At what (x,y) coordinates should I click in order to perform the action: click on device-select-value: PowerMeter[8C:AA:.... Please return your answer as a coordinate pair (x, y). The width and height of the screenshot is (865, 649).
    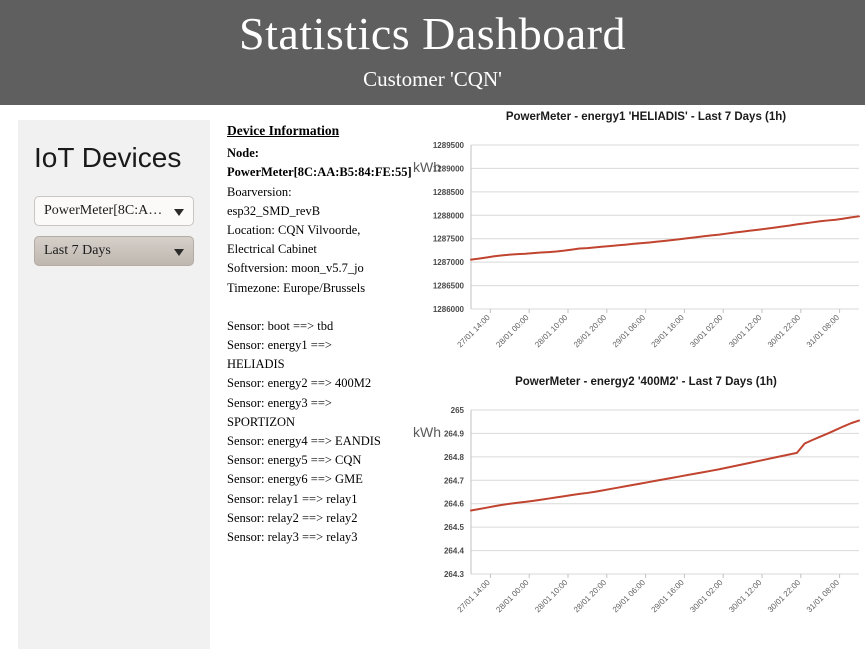
    Looking at the image, I should click on (108, 210).